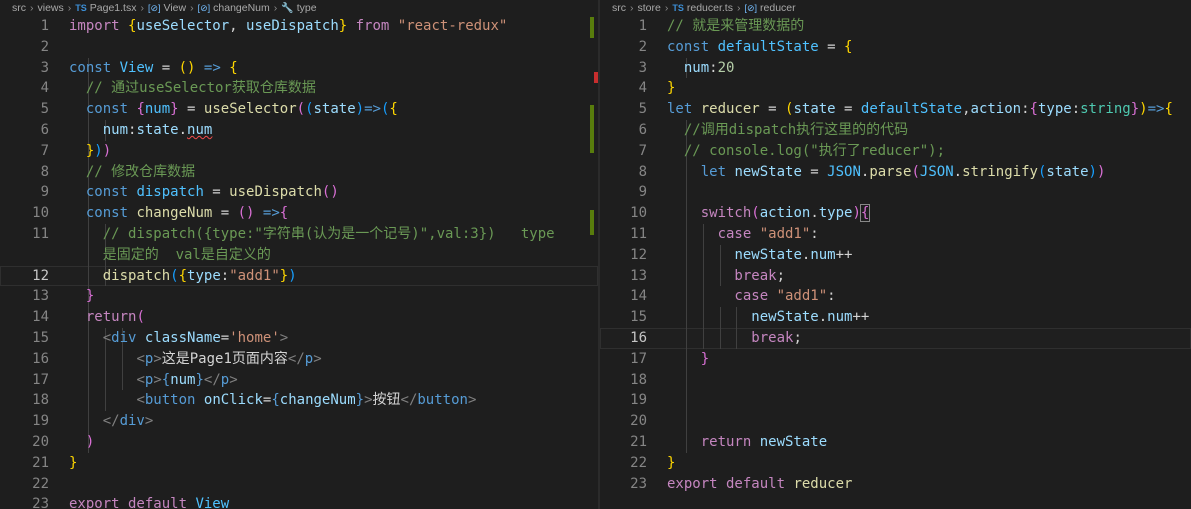 The width and height of the screenshot is (1191, 509). I want to click on code-line: 3 num:20, so click(895, 68).